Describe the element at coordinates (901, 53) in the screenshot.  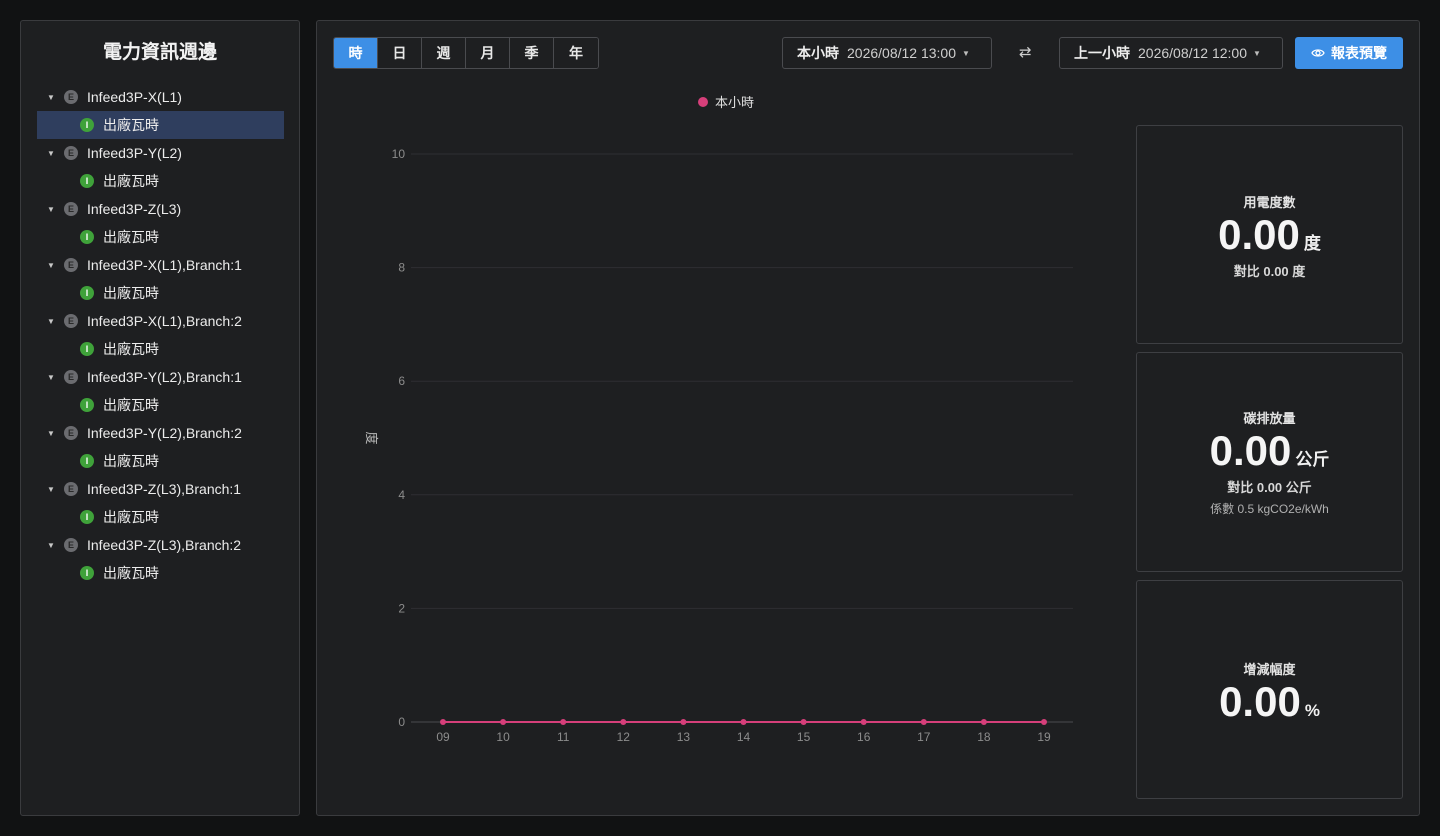
I see `current-period-value: 2026/08/12 13:00` at that location.